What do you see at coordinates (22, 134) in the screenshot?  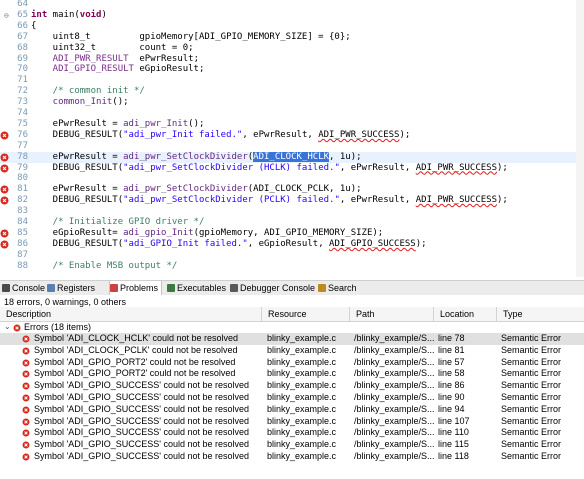 I see `line-number: 76` at bounding box center [22, 134].